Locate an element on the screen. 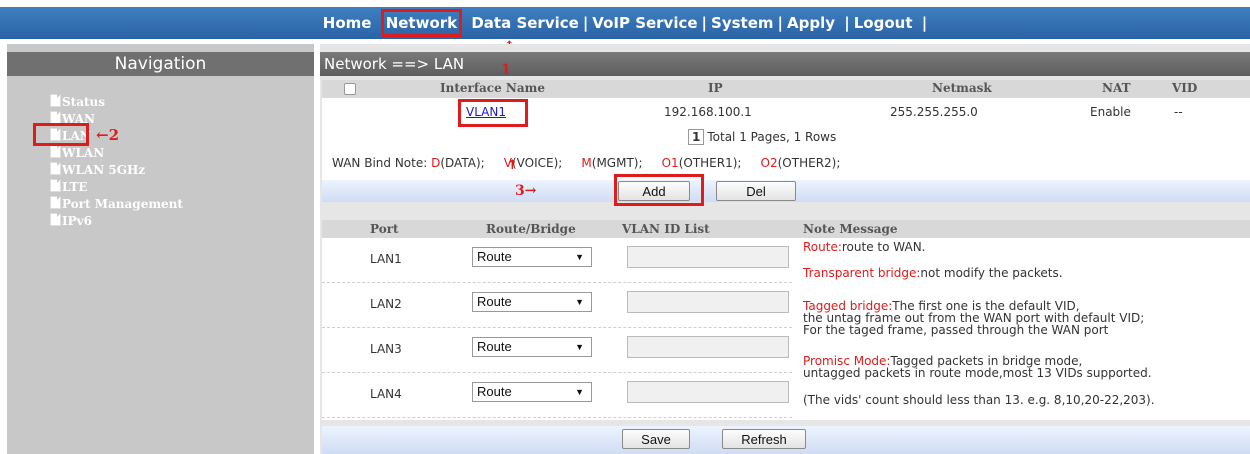 This screenshot has width=1250, height=454. lan-port-row: LAN2 Route ▼ is located at coordinates (557, 305).